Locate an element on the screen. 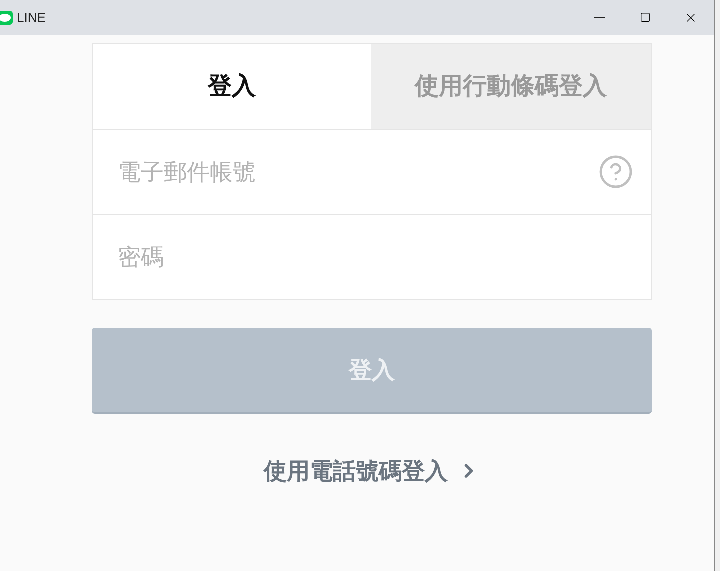 This screenshot has width=720, height=571. input-field: 密碼 is located at coordinates (372, 257).